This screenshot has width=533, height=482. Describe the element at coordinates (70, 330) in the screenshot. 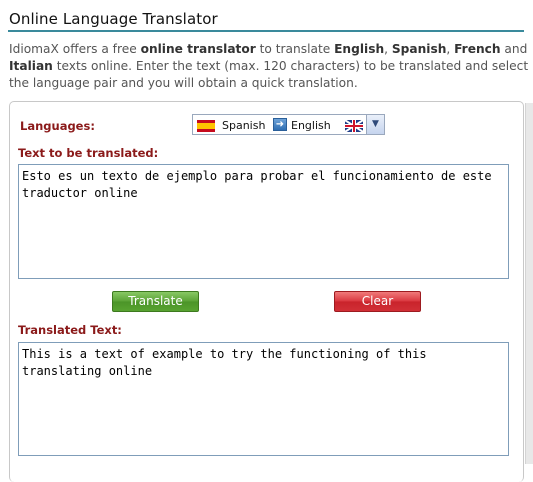

I see `result-text-label: Translated Text:` at that location.